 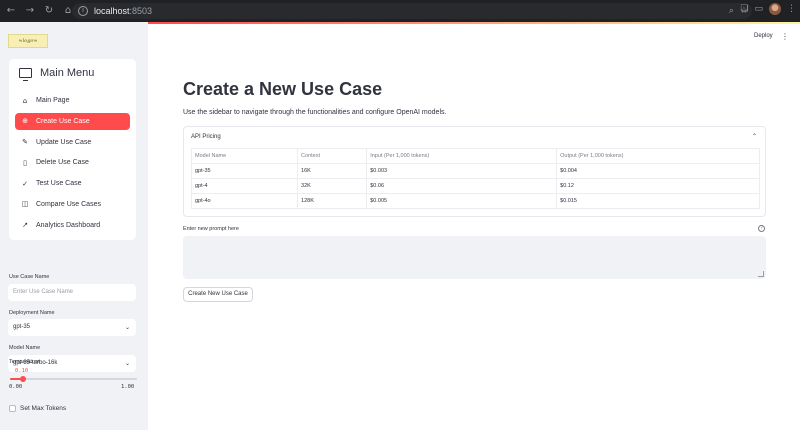 I want to click on browser-toolbar: ← → ↻ ⌂ i localhost :8503 ⌕ ☆ ❏ ▭ ⋮, so click(x=400, y=11).